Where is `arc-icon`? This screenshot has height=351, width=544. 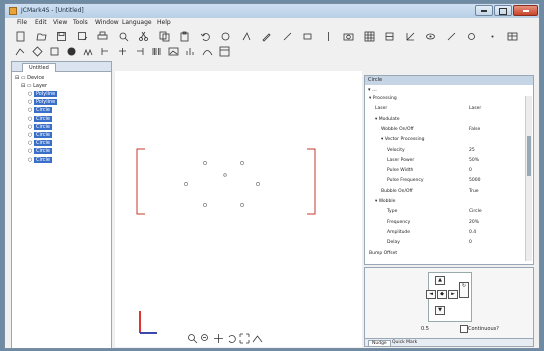
arc-icon is located at coordinates (257, 338).